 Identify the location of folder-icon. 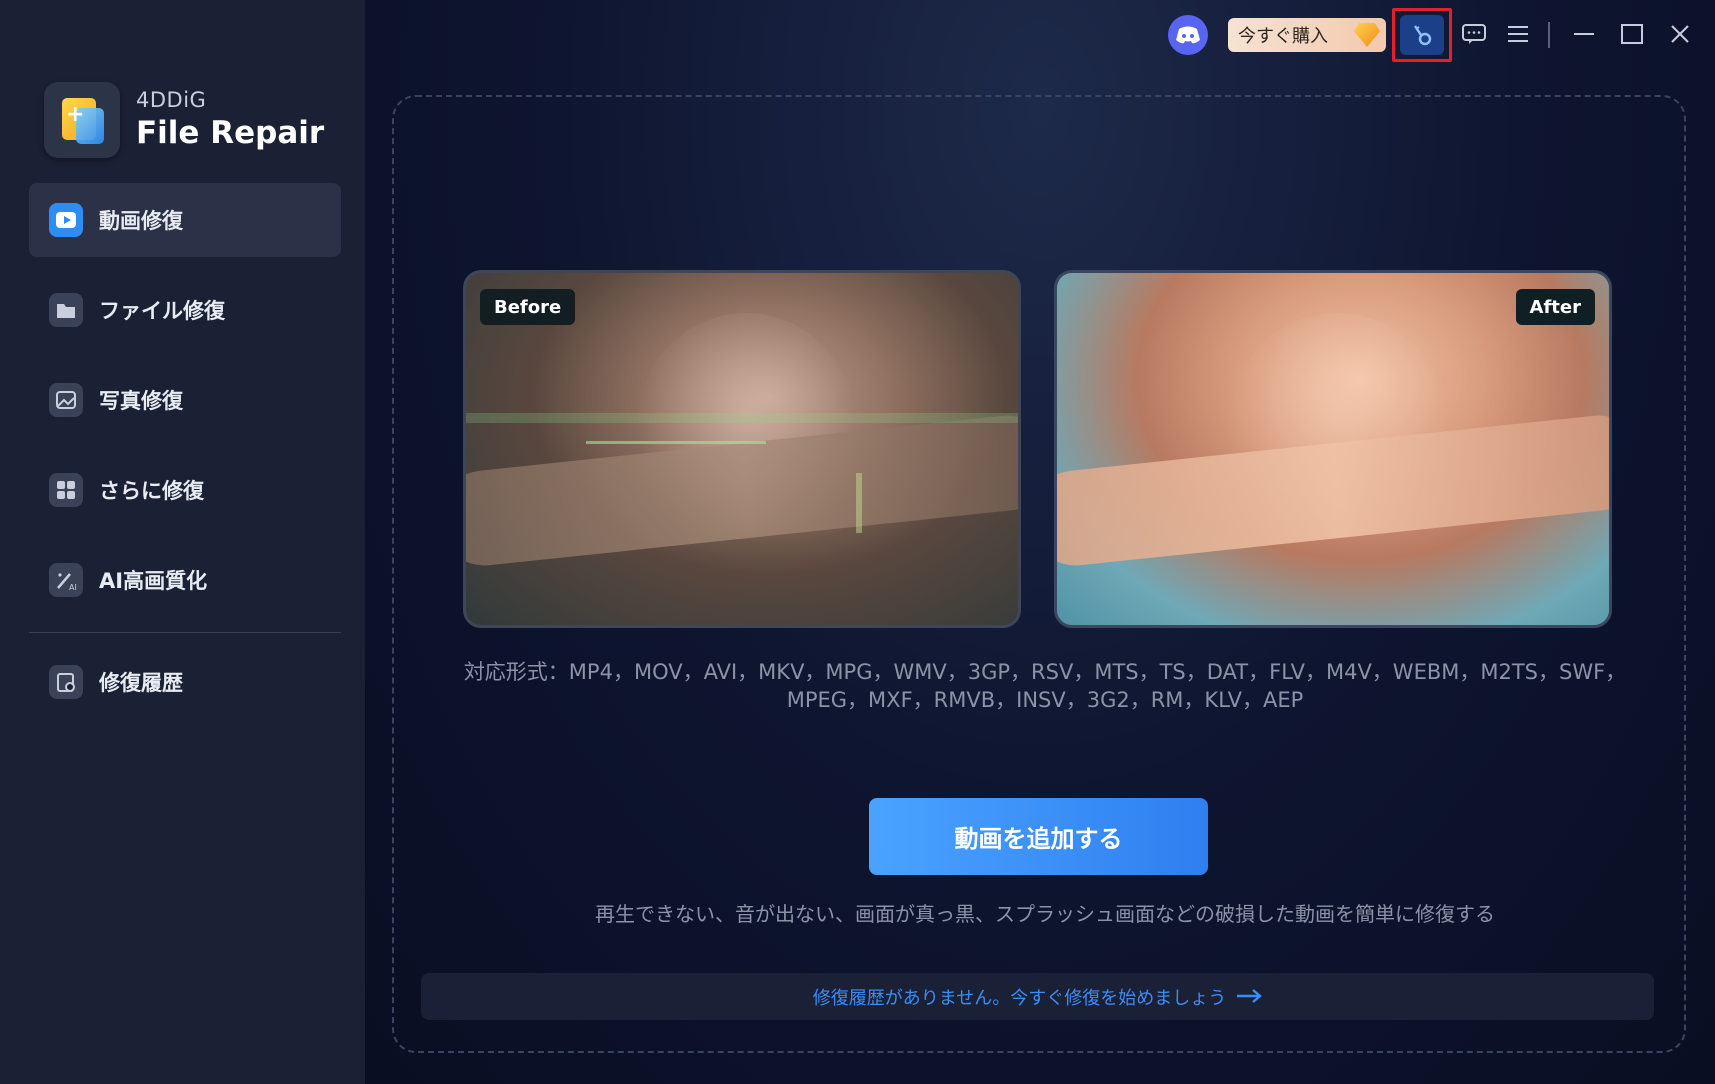
(66, 310).